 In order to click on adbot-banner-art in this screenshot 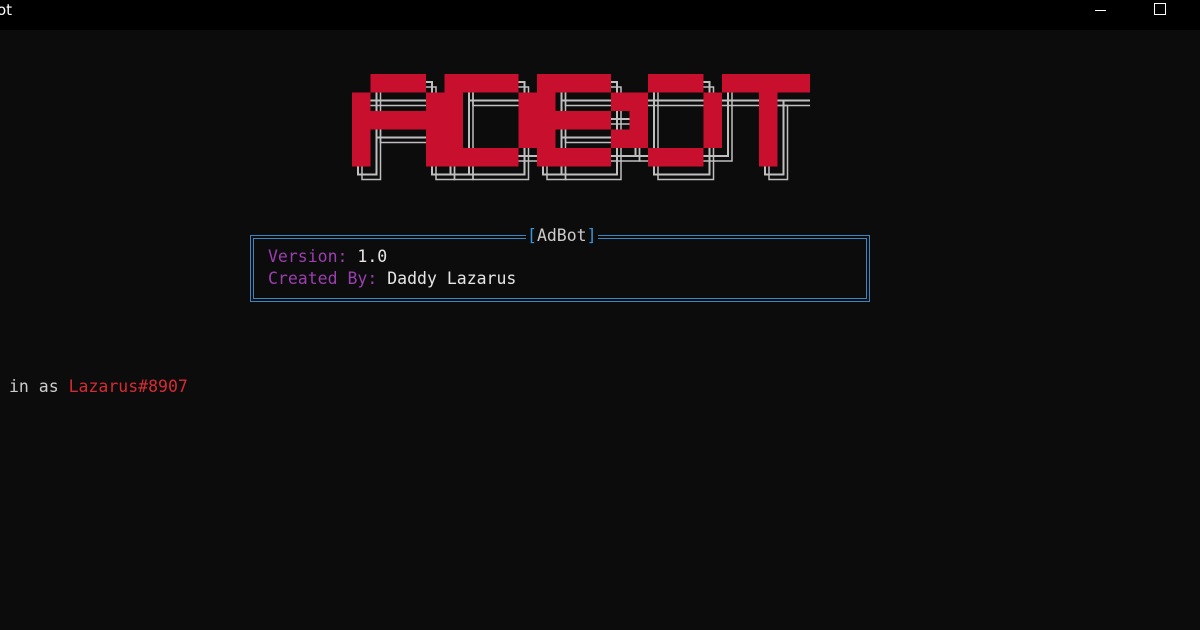, I will do `click(581, 127)`.